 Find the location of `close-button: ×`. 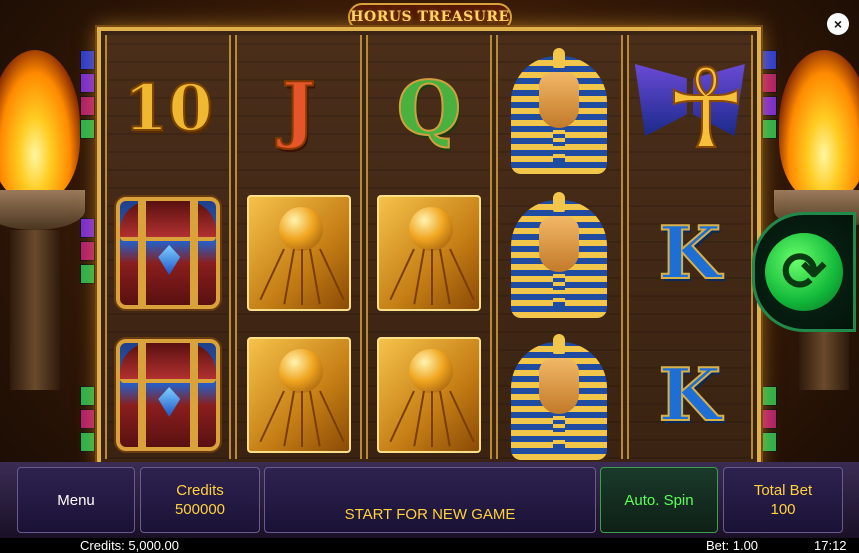

close-button: × is located at coordinates (838, 24).